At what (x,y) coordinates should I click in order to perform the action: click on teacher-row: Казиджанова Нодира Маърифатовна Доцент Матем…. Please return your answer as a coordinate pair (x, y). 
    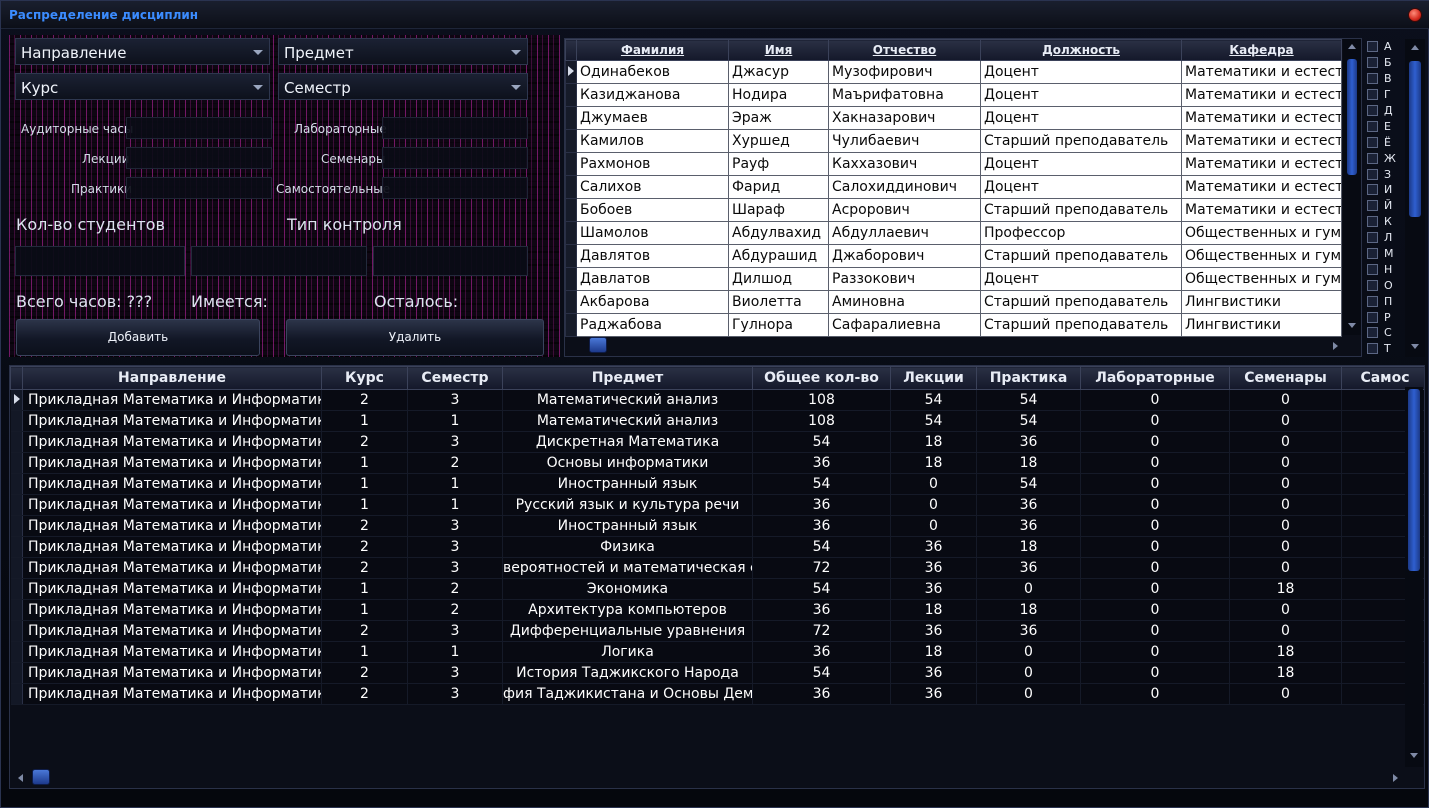
    Looking at the image, I should click on (953, 95).